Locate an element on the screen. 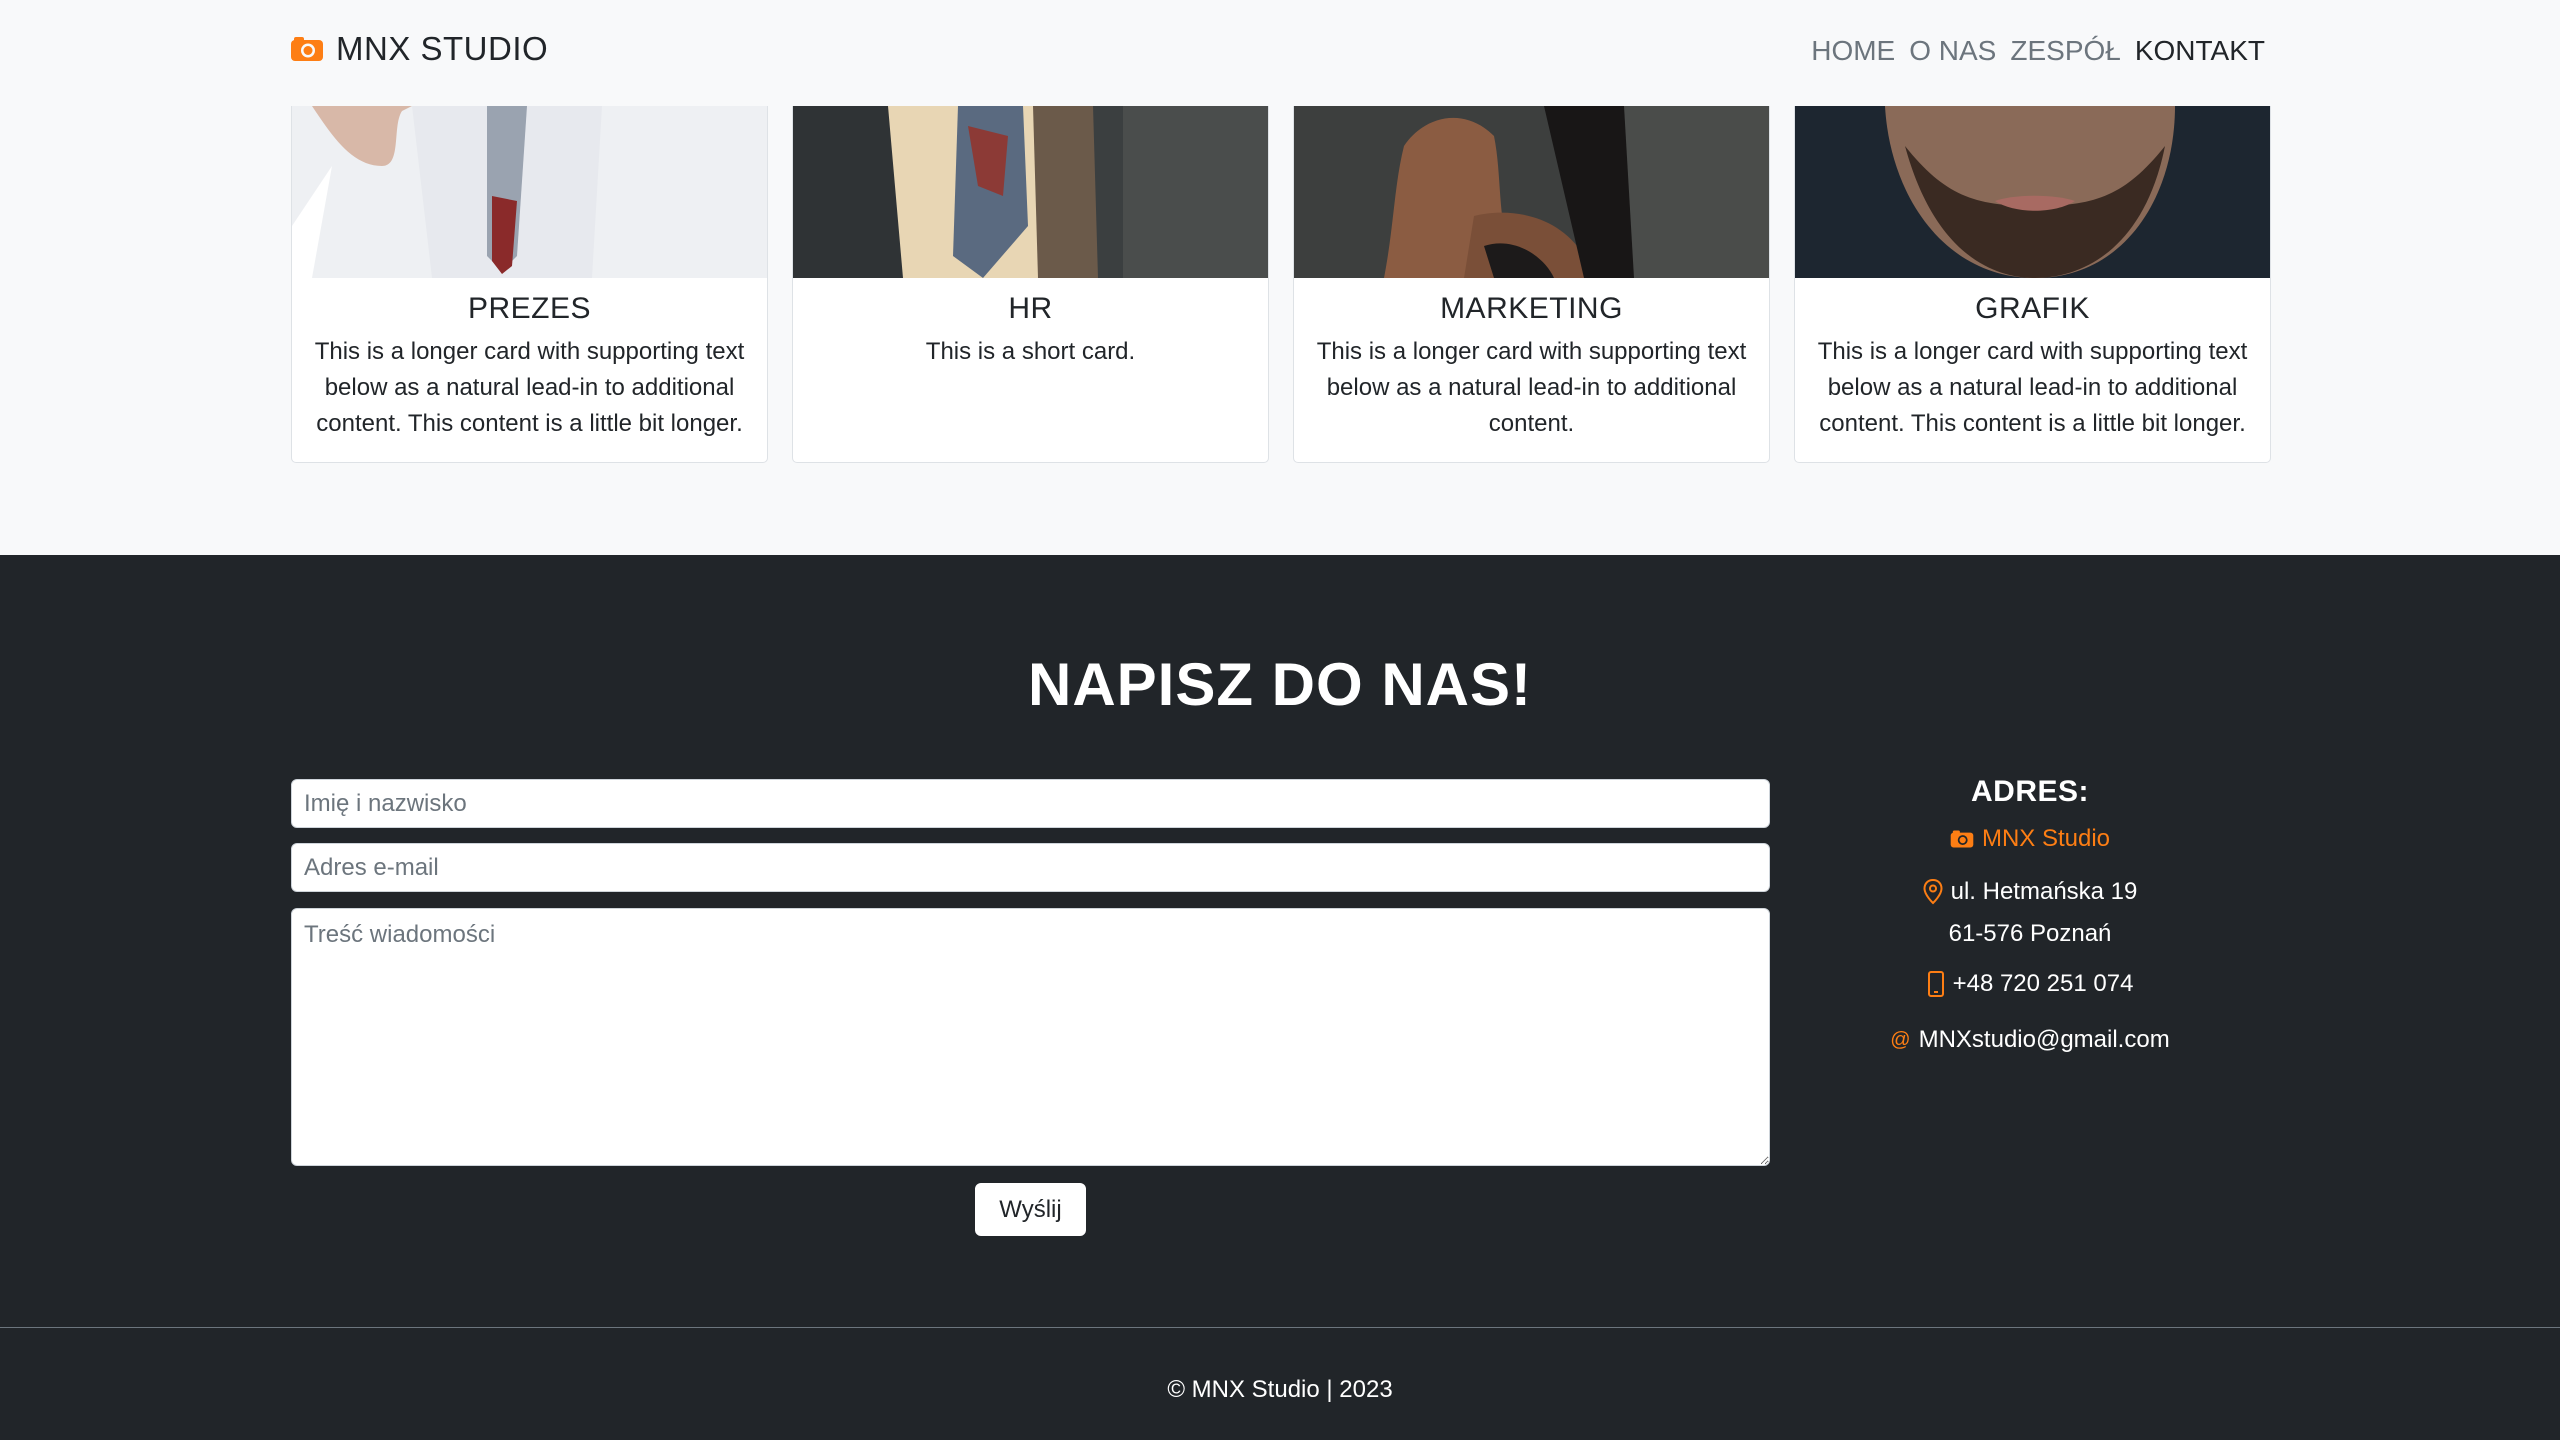 This screenshot has width=2560, height=1440. brand: MNX STUDIO is located at coordinates (419, 49).